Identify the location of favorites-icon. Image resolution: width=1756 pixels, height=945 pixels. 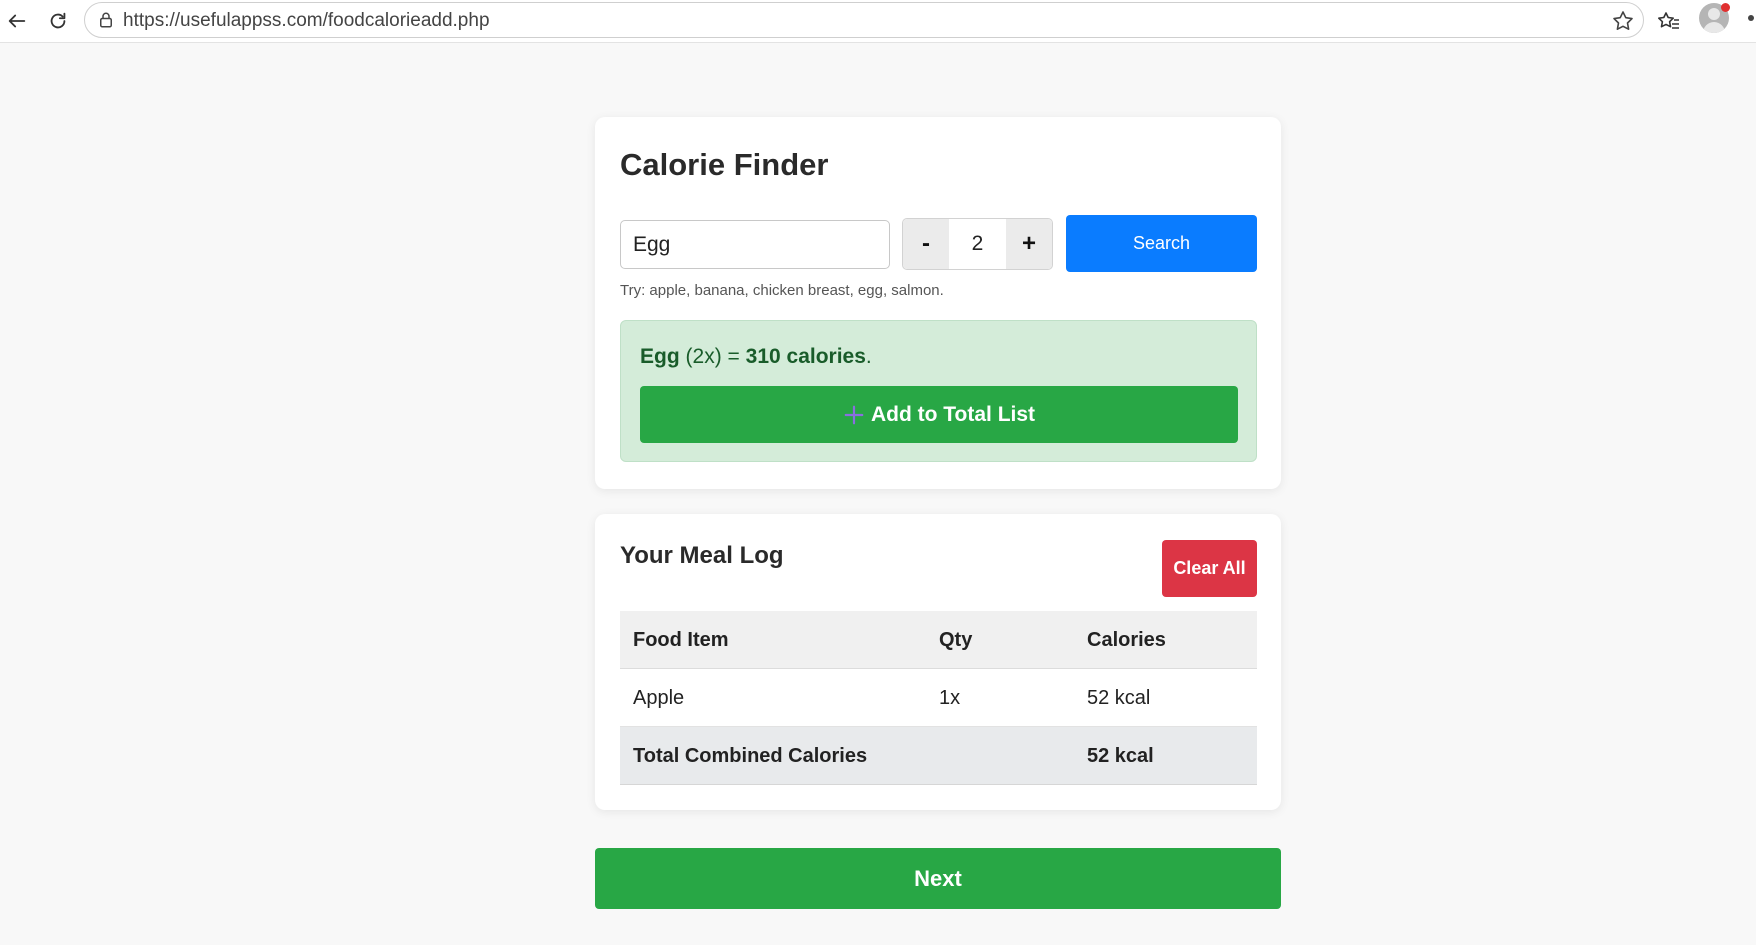
(1668, 20).